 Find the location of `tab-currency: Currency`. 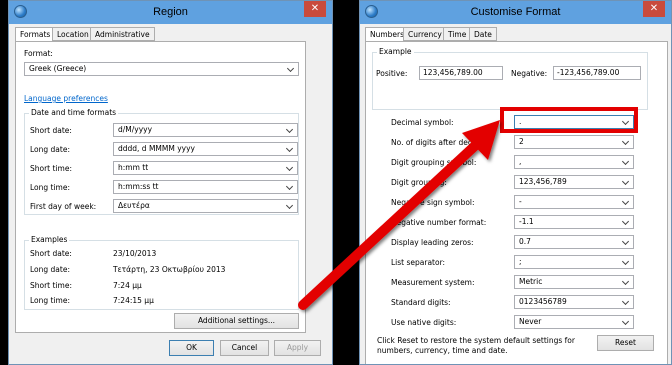

tab-currency: Currency is located at coordinates (425, 34).